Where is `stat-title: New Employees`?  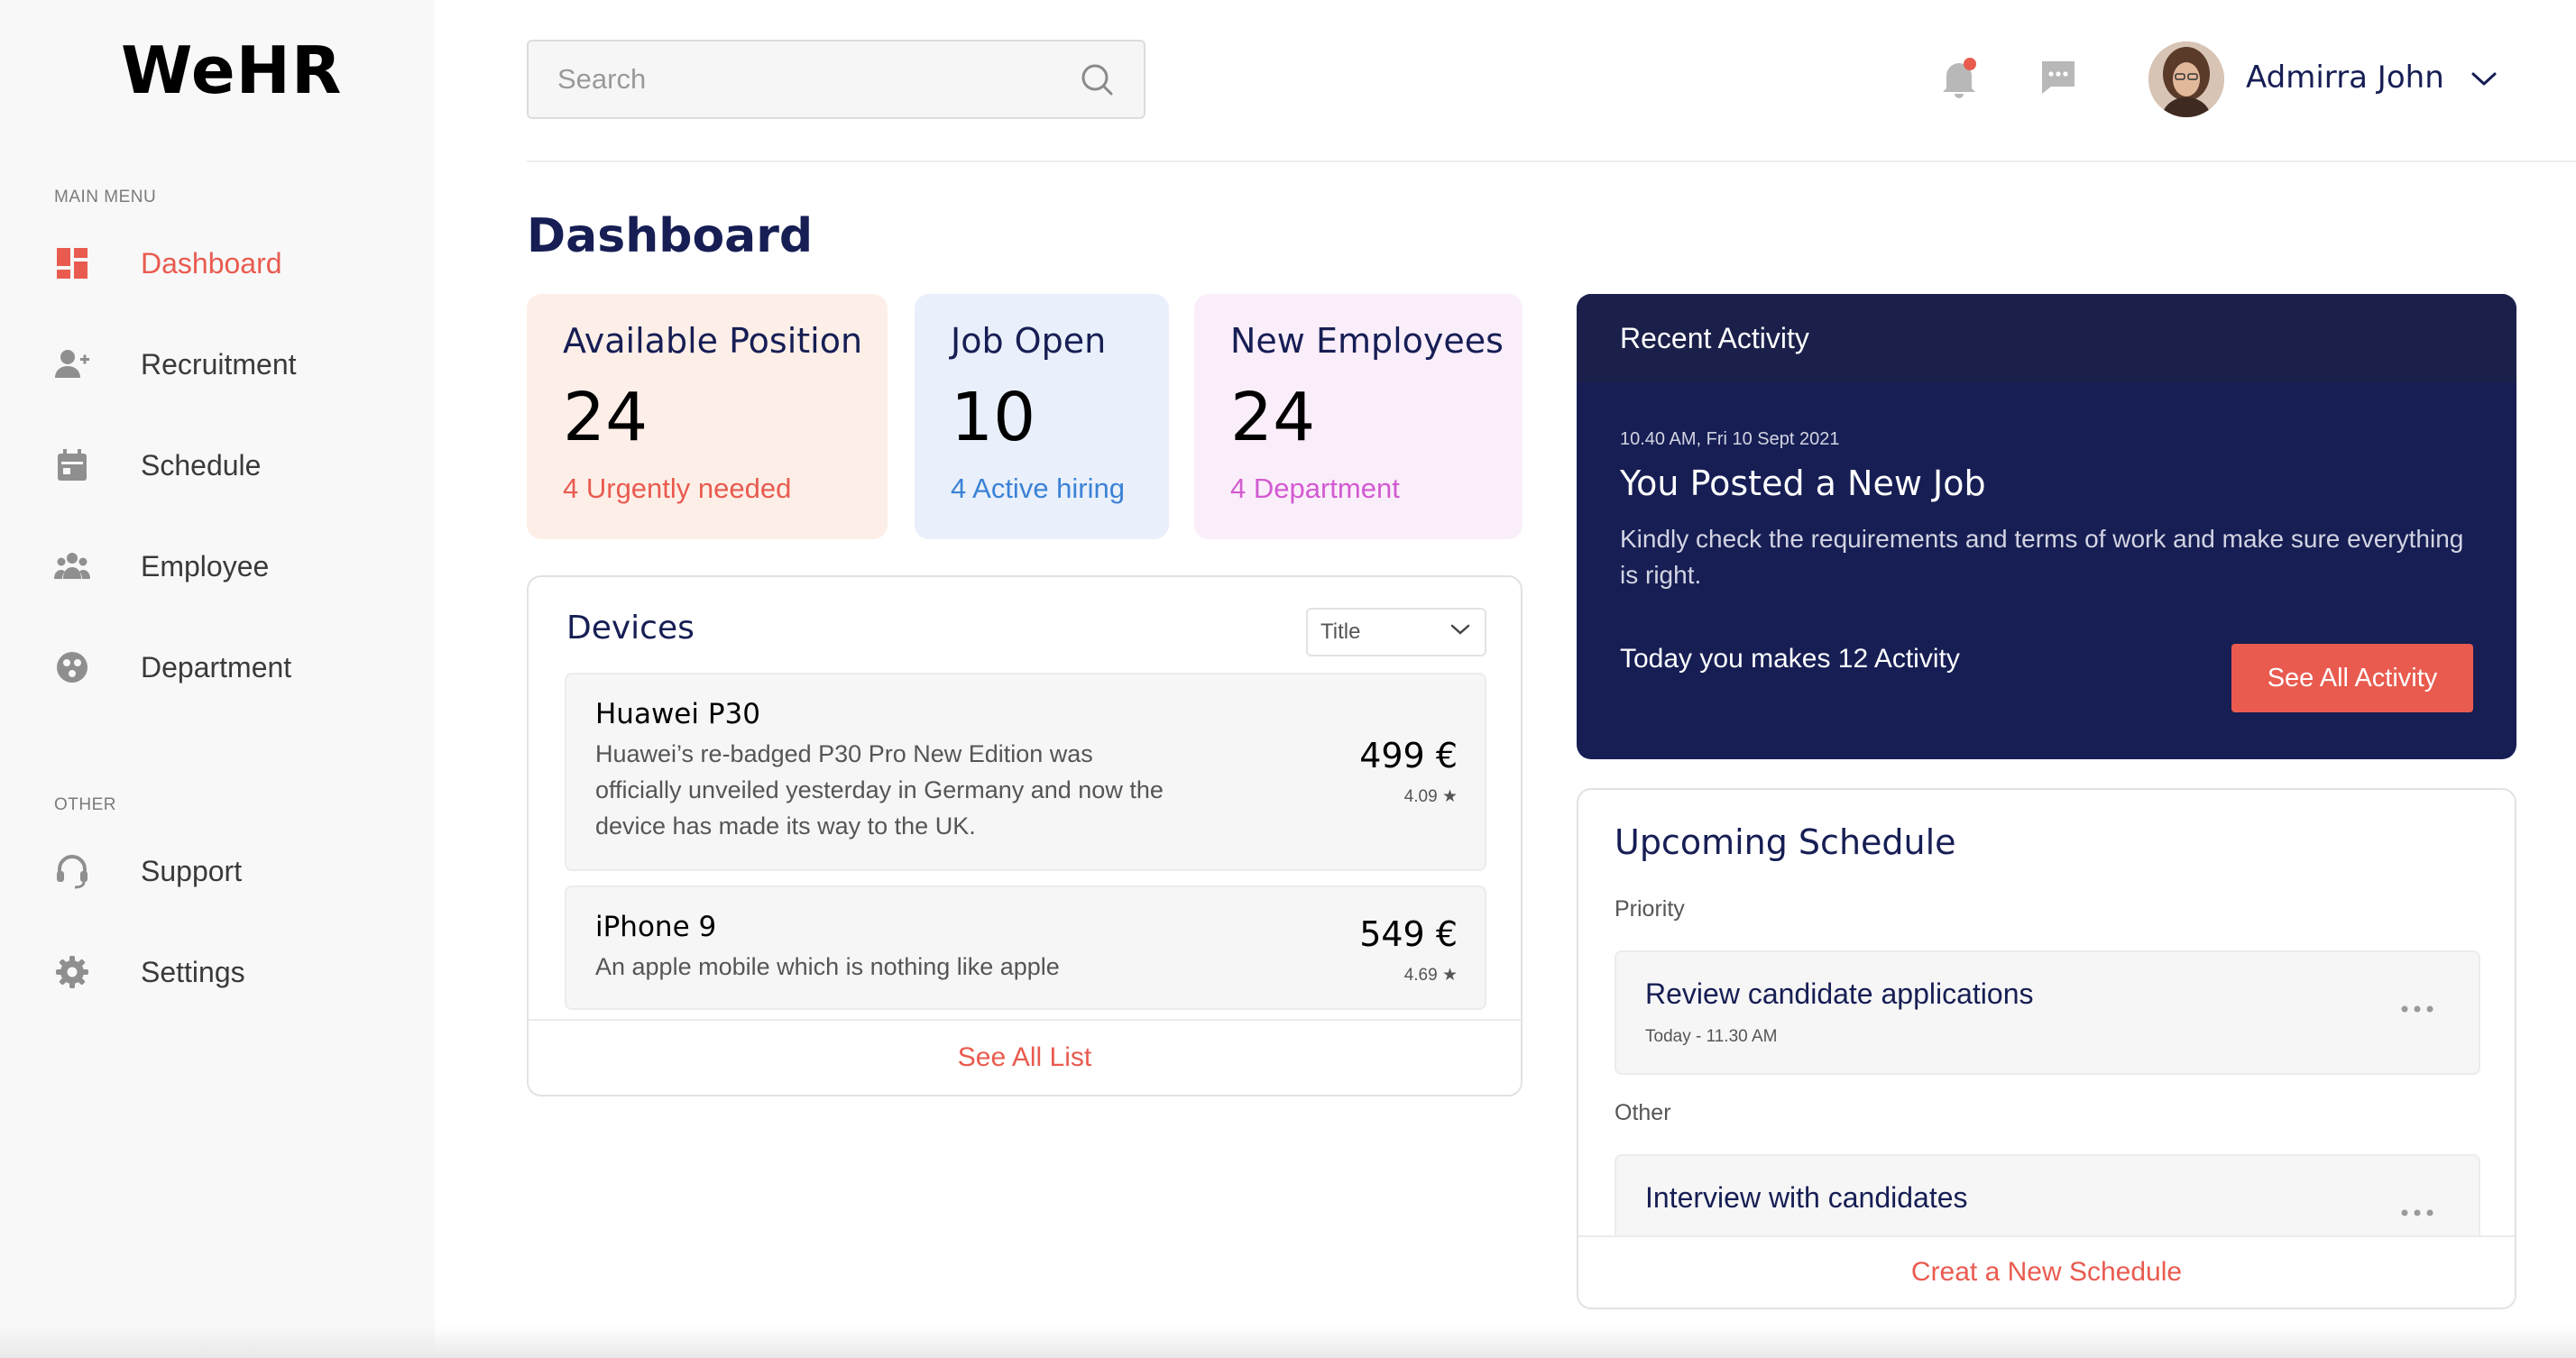 stat-title: New Employees is located at coordinates (1367, 341).